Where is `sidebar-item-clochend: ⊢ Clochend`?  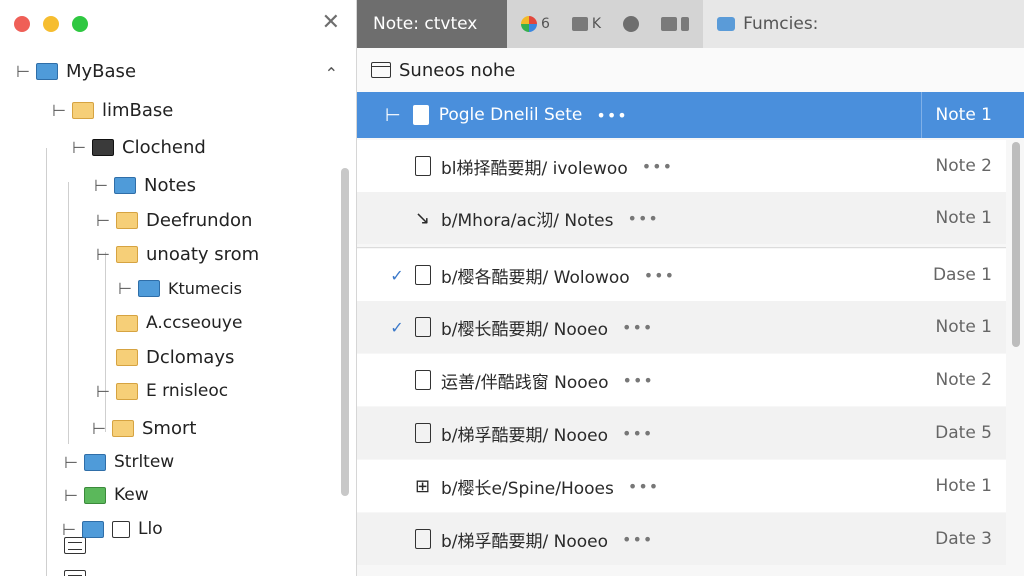
sidebar-item-clochend: ⊢ Clochend is located at coordinates (139, 147).